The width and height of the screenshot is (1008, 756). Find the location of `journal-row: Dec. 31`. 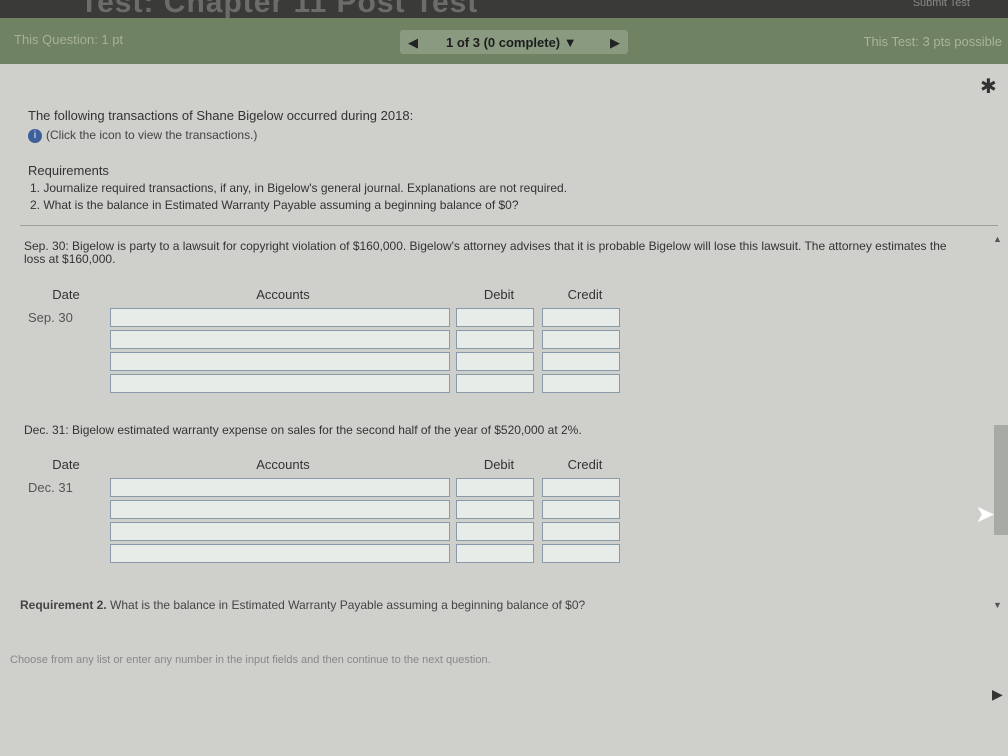

journal-row: Dec. 31 is located at coordinates (325, 487).